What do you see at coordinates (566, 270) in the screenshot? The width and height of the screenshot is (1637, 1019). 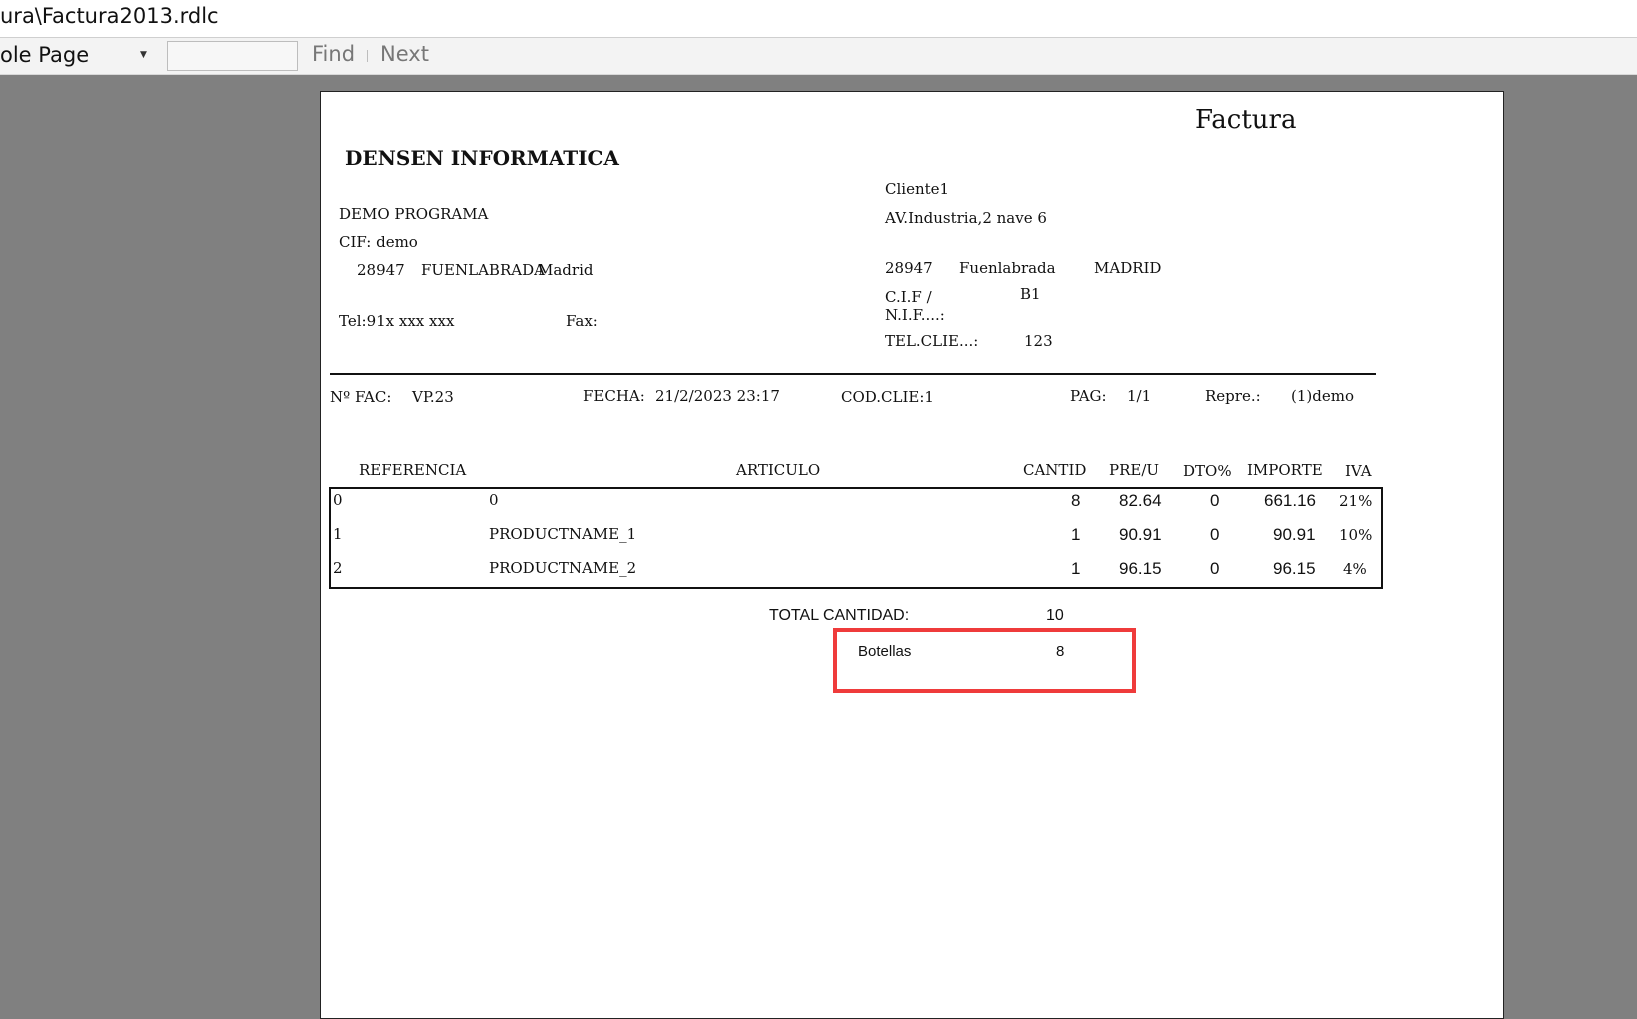 I see `company-province: Madrid` at bounding box center [566, 270].